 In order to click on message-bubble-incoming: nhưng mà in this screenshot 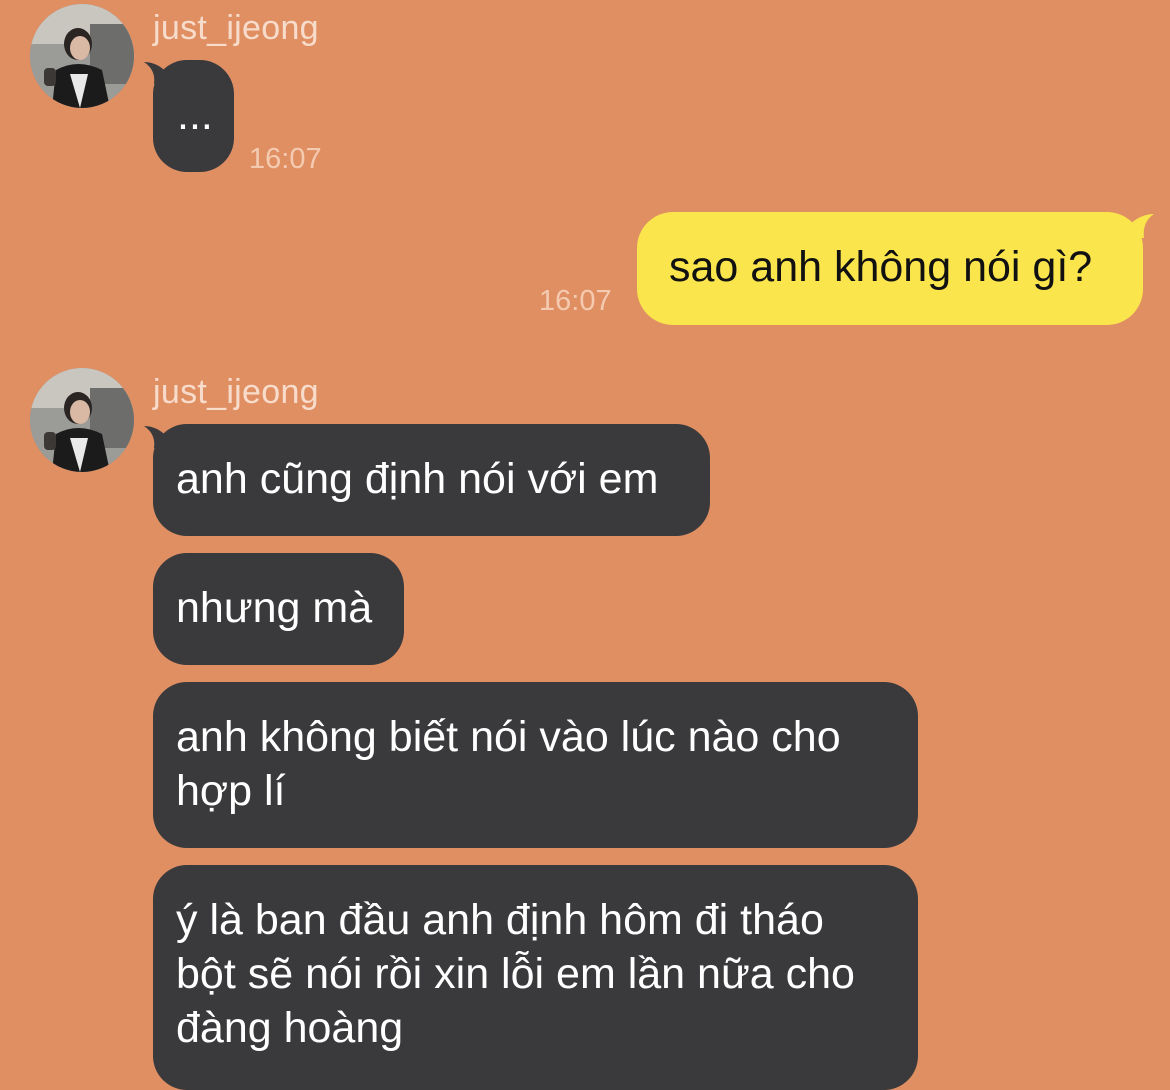, I will do `click(278, 609)`.